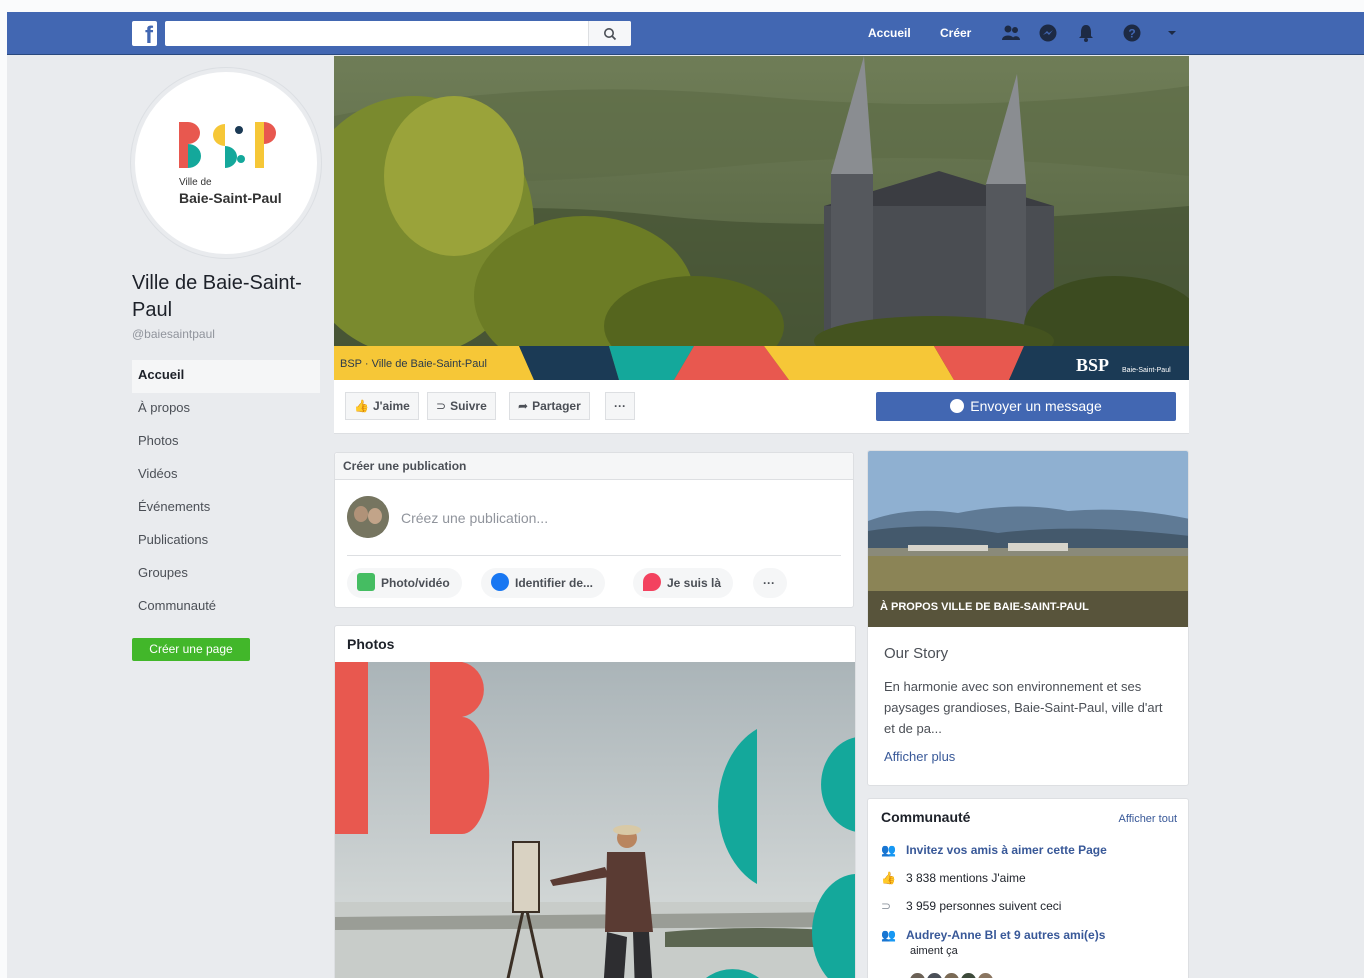 Image resolution: width=1364 pixels, height=978 pixels. I want to click on notifications-bell-icon, so click(1086, 33).